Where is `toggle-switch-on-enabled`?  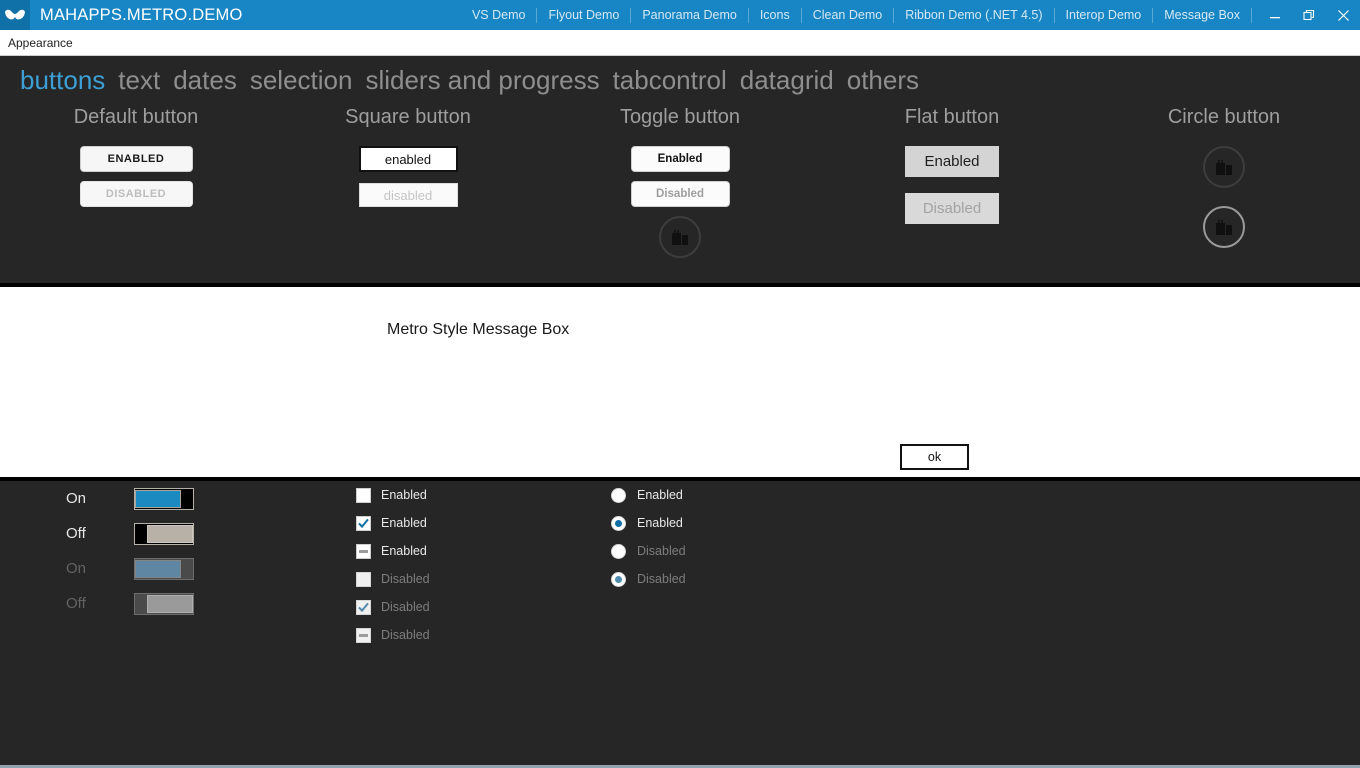 toggle-switch-on-enabled is located at coordinates (164, 498).